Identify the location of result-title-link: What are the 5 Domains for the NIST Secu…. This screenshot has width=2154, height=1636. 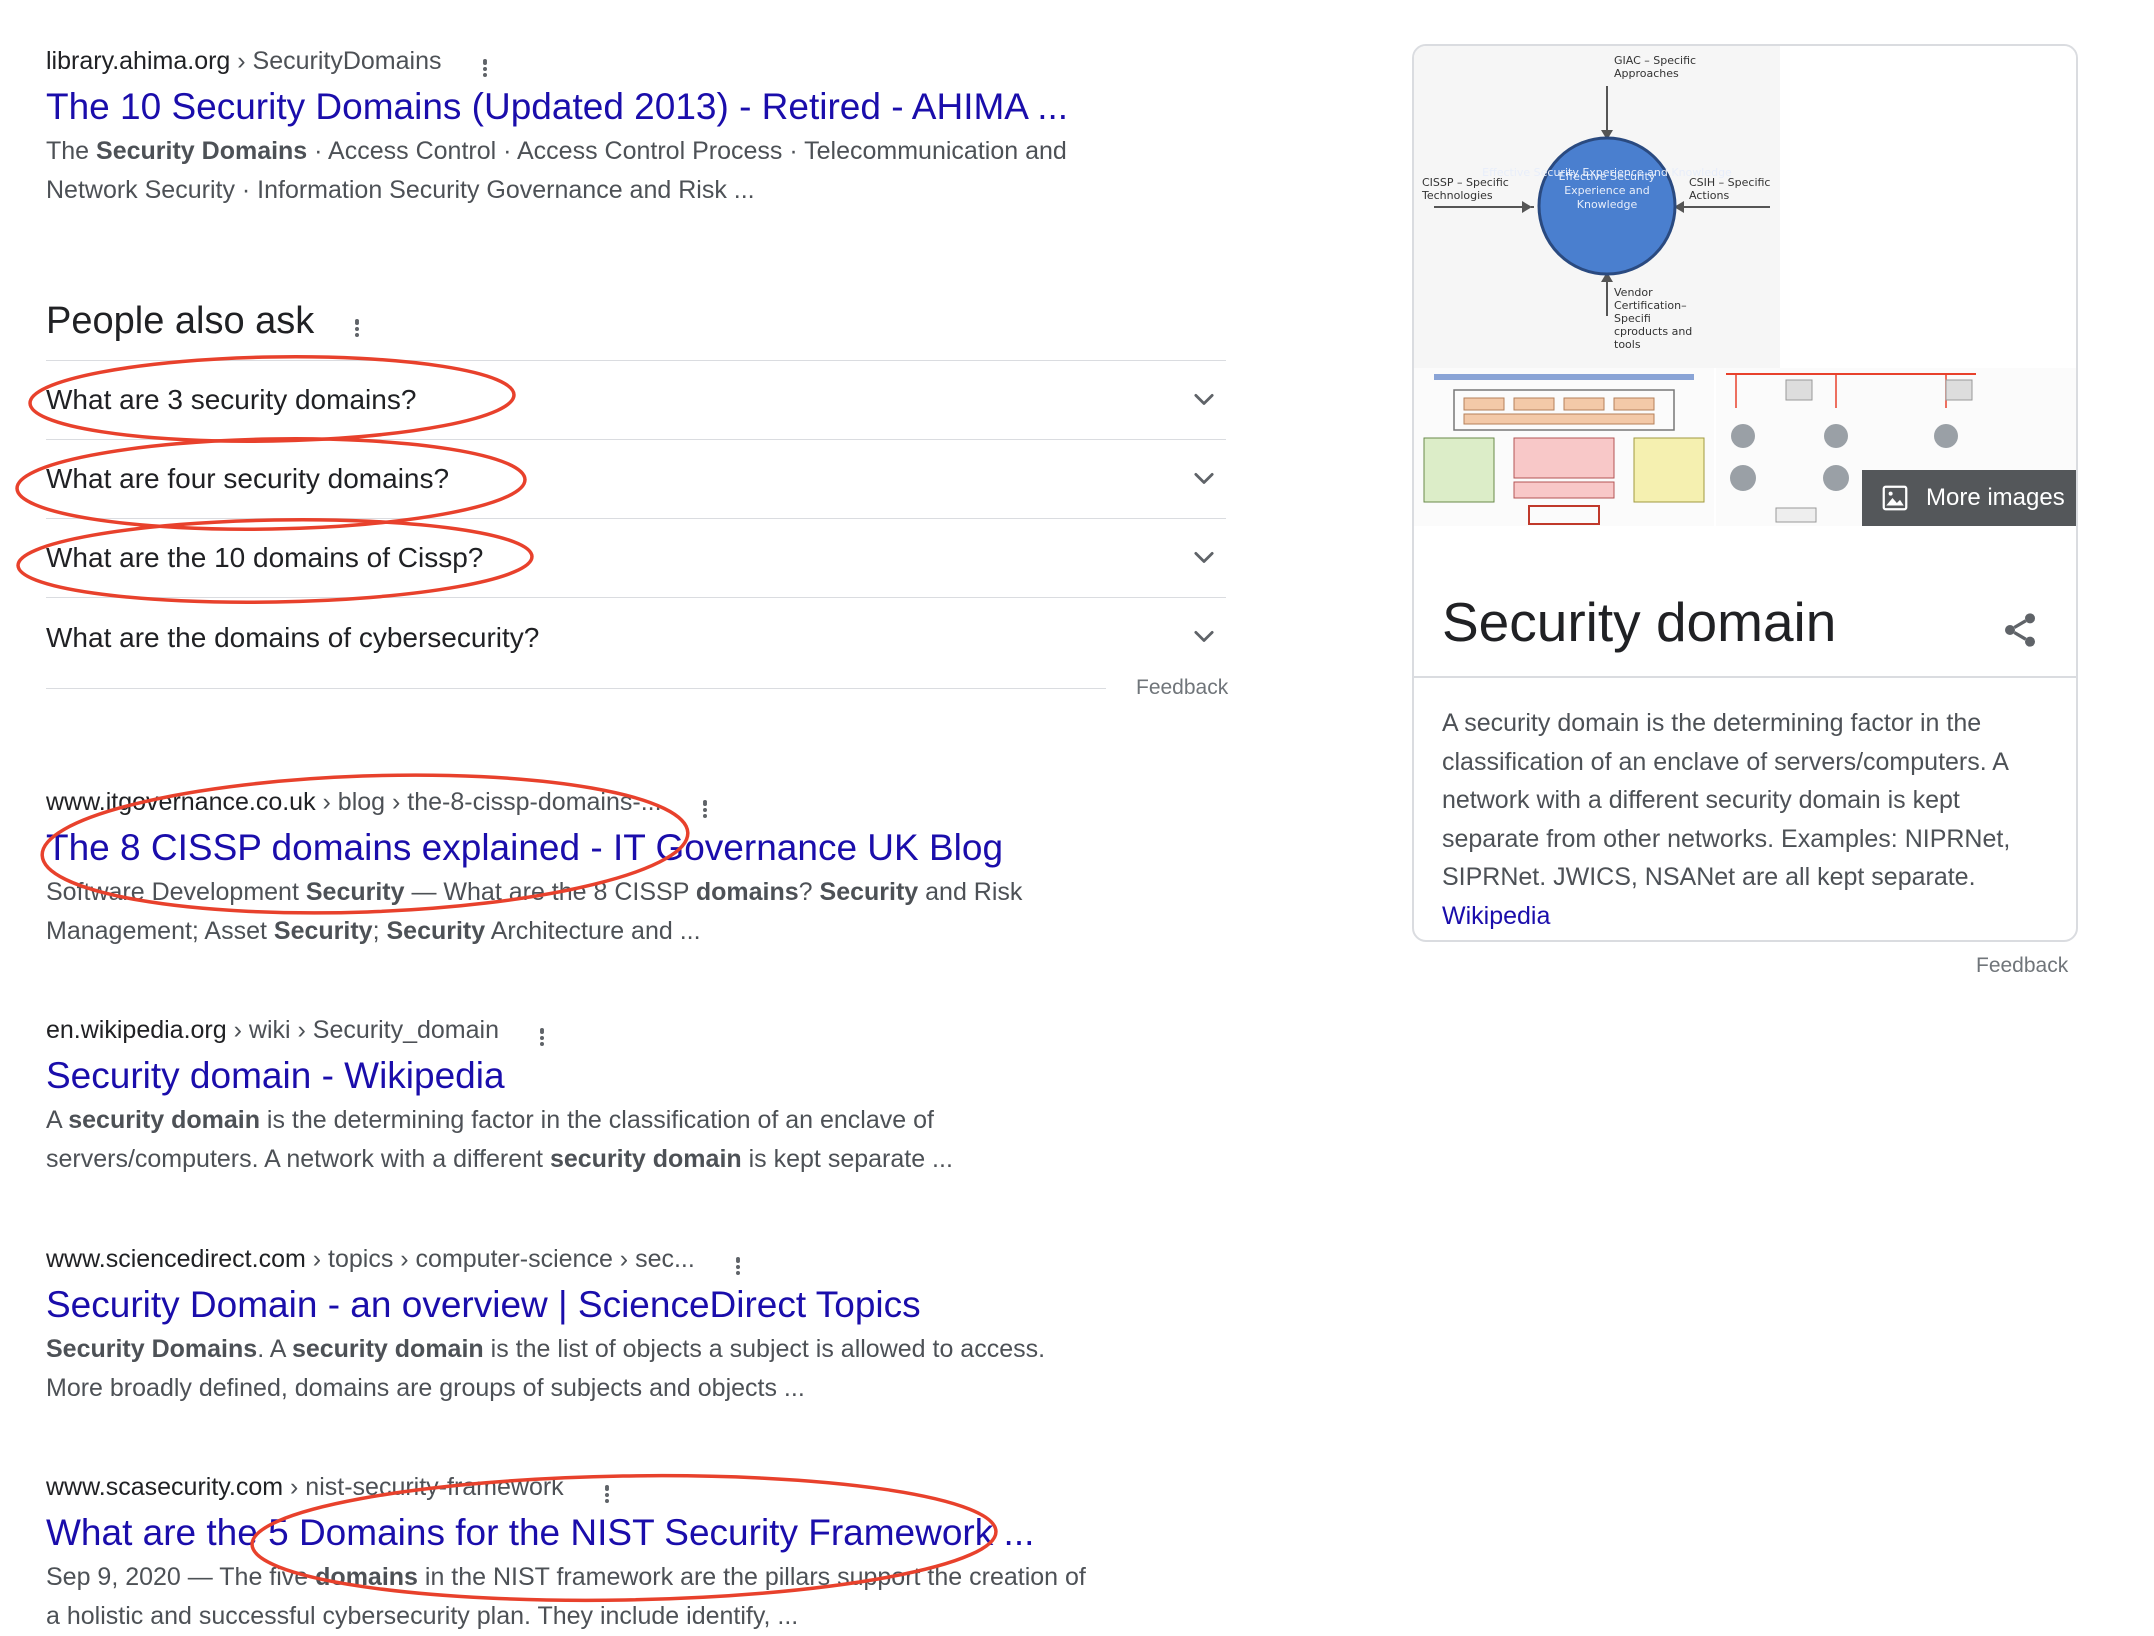
(616, 1533).